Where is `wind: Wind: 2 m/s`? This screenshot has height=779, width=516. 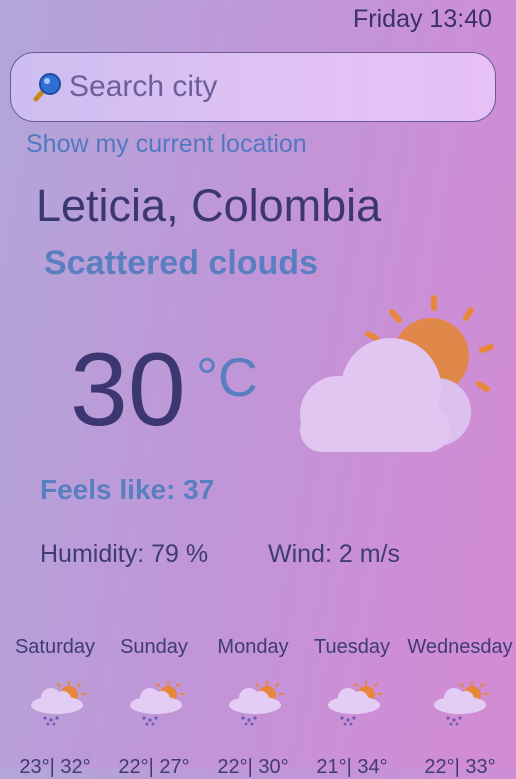
wind: Wind: 2 m/s is located at coordinates (334, 554).